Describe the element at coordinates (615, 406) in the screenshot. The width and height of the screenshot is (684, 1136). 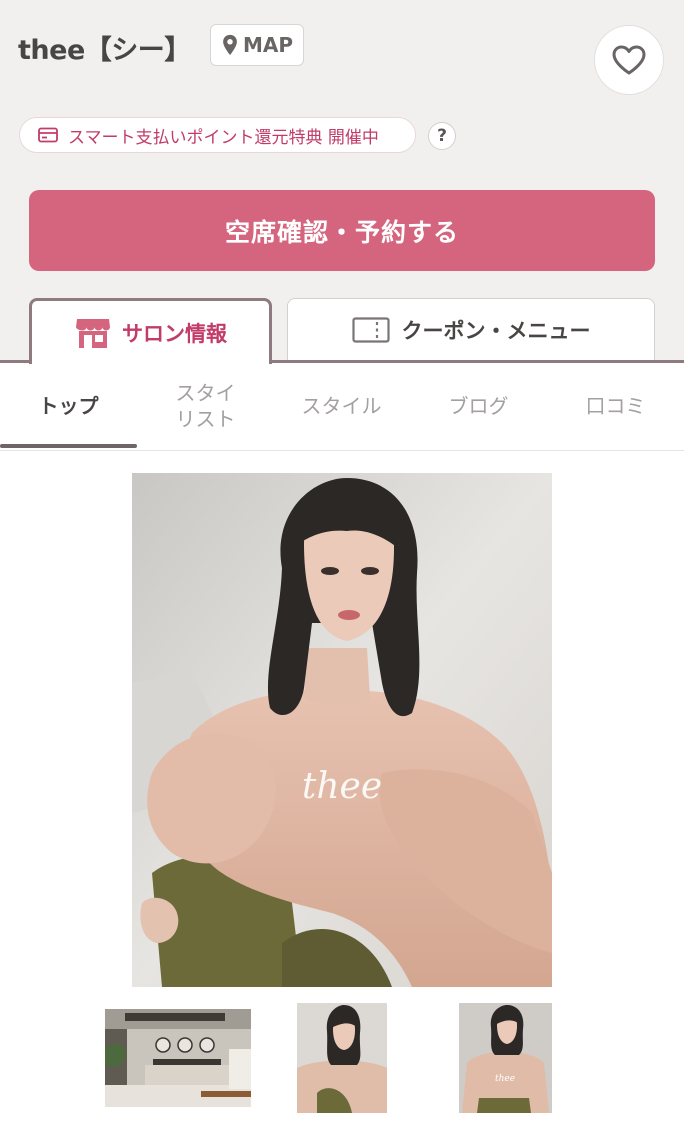
I see `subnav-reviews: 口コミ` at that location.